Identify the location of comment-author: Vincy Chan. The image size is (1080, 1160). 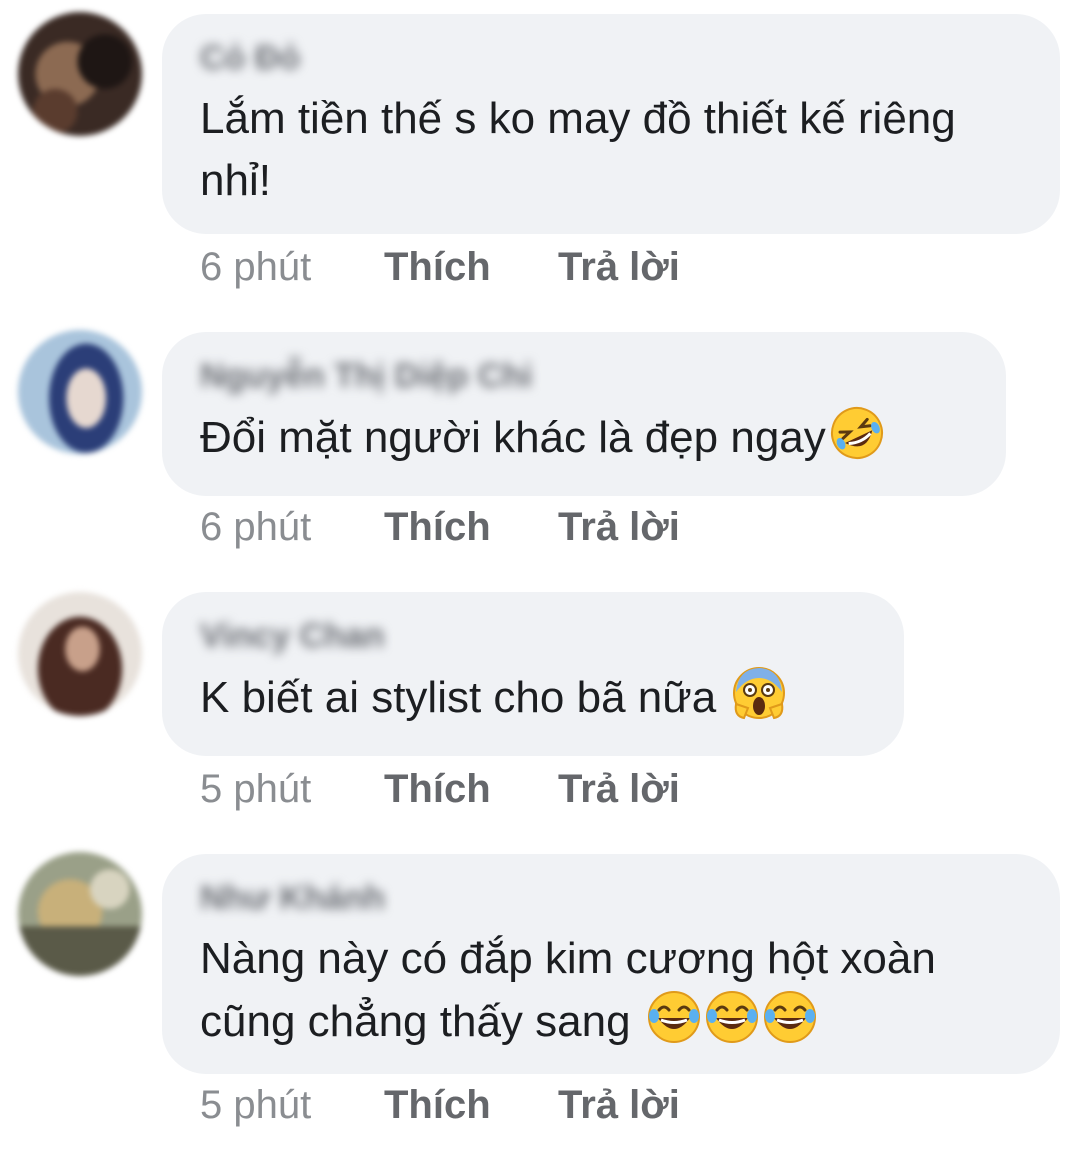
(533, 636).